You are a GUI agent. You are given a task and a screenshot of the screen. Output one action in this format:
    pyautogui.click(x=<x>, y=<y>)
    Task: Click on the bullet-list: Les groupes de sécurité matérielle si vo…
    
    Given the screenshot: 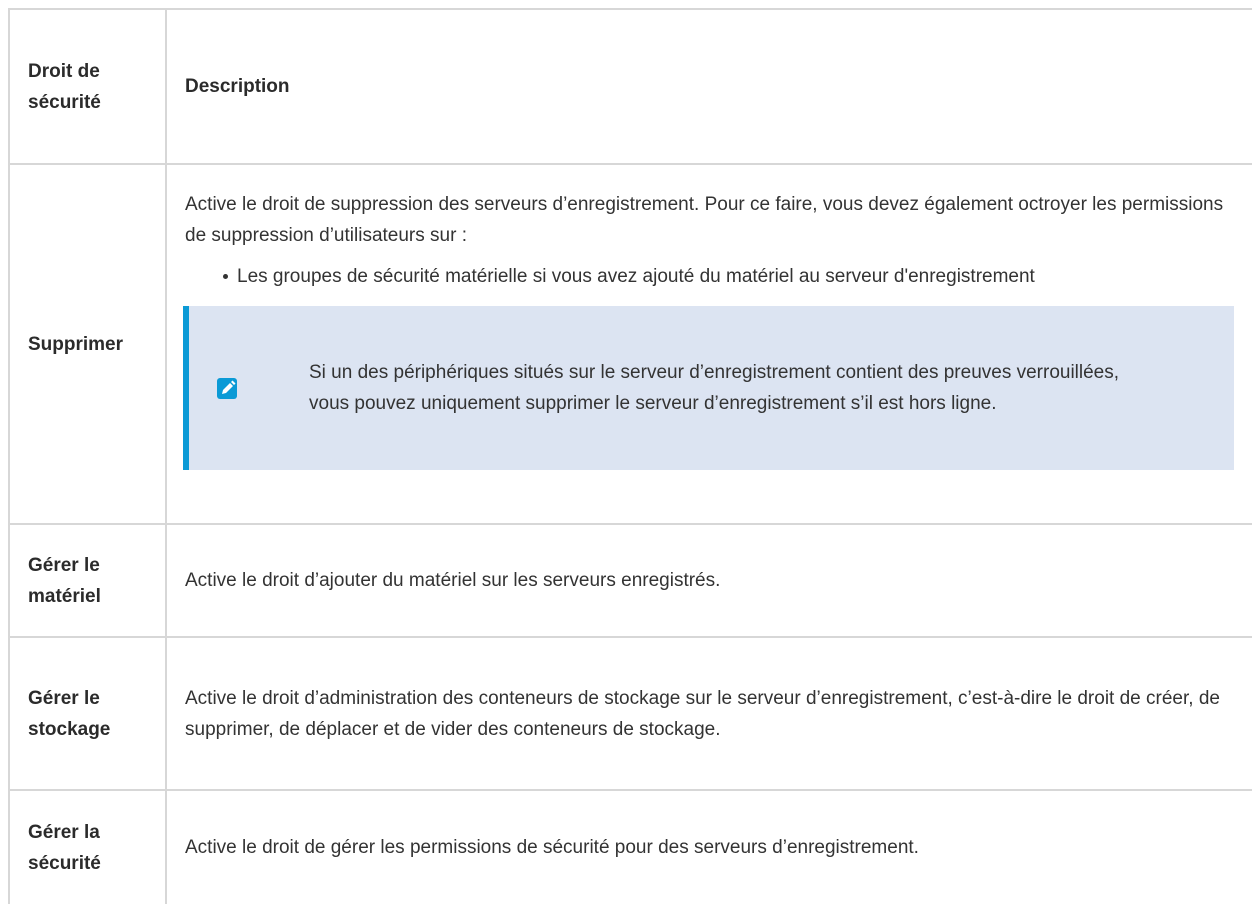 What is the action you would take?
    pyautogui.click(x=709, y=276)
    